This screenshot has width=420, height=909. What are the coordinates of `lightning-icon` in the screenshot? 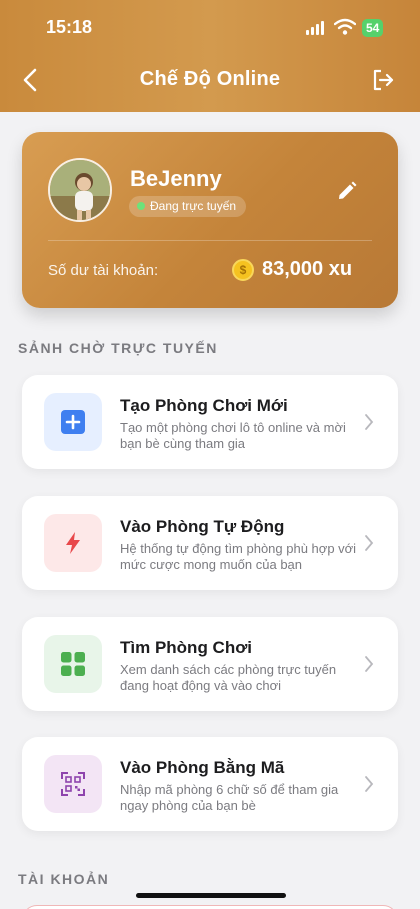 It's located at (73, 543).